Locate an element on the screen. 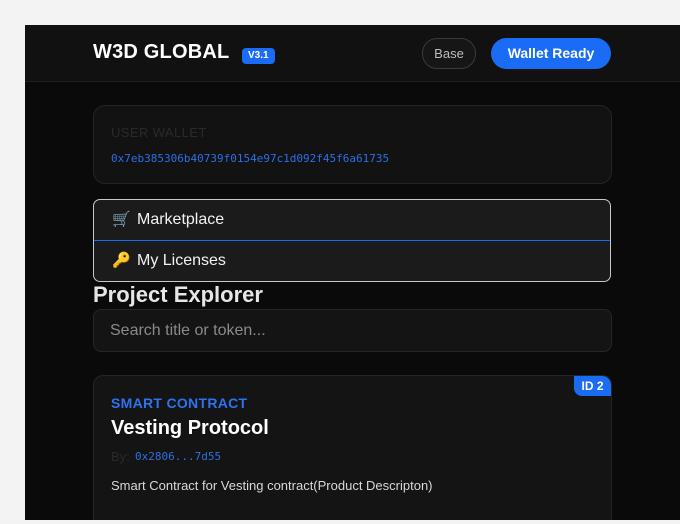  wallet-label: USER WALLET is located at coordinates (159, 132).